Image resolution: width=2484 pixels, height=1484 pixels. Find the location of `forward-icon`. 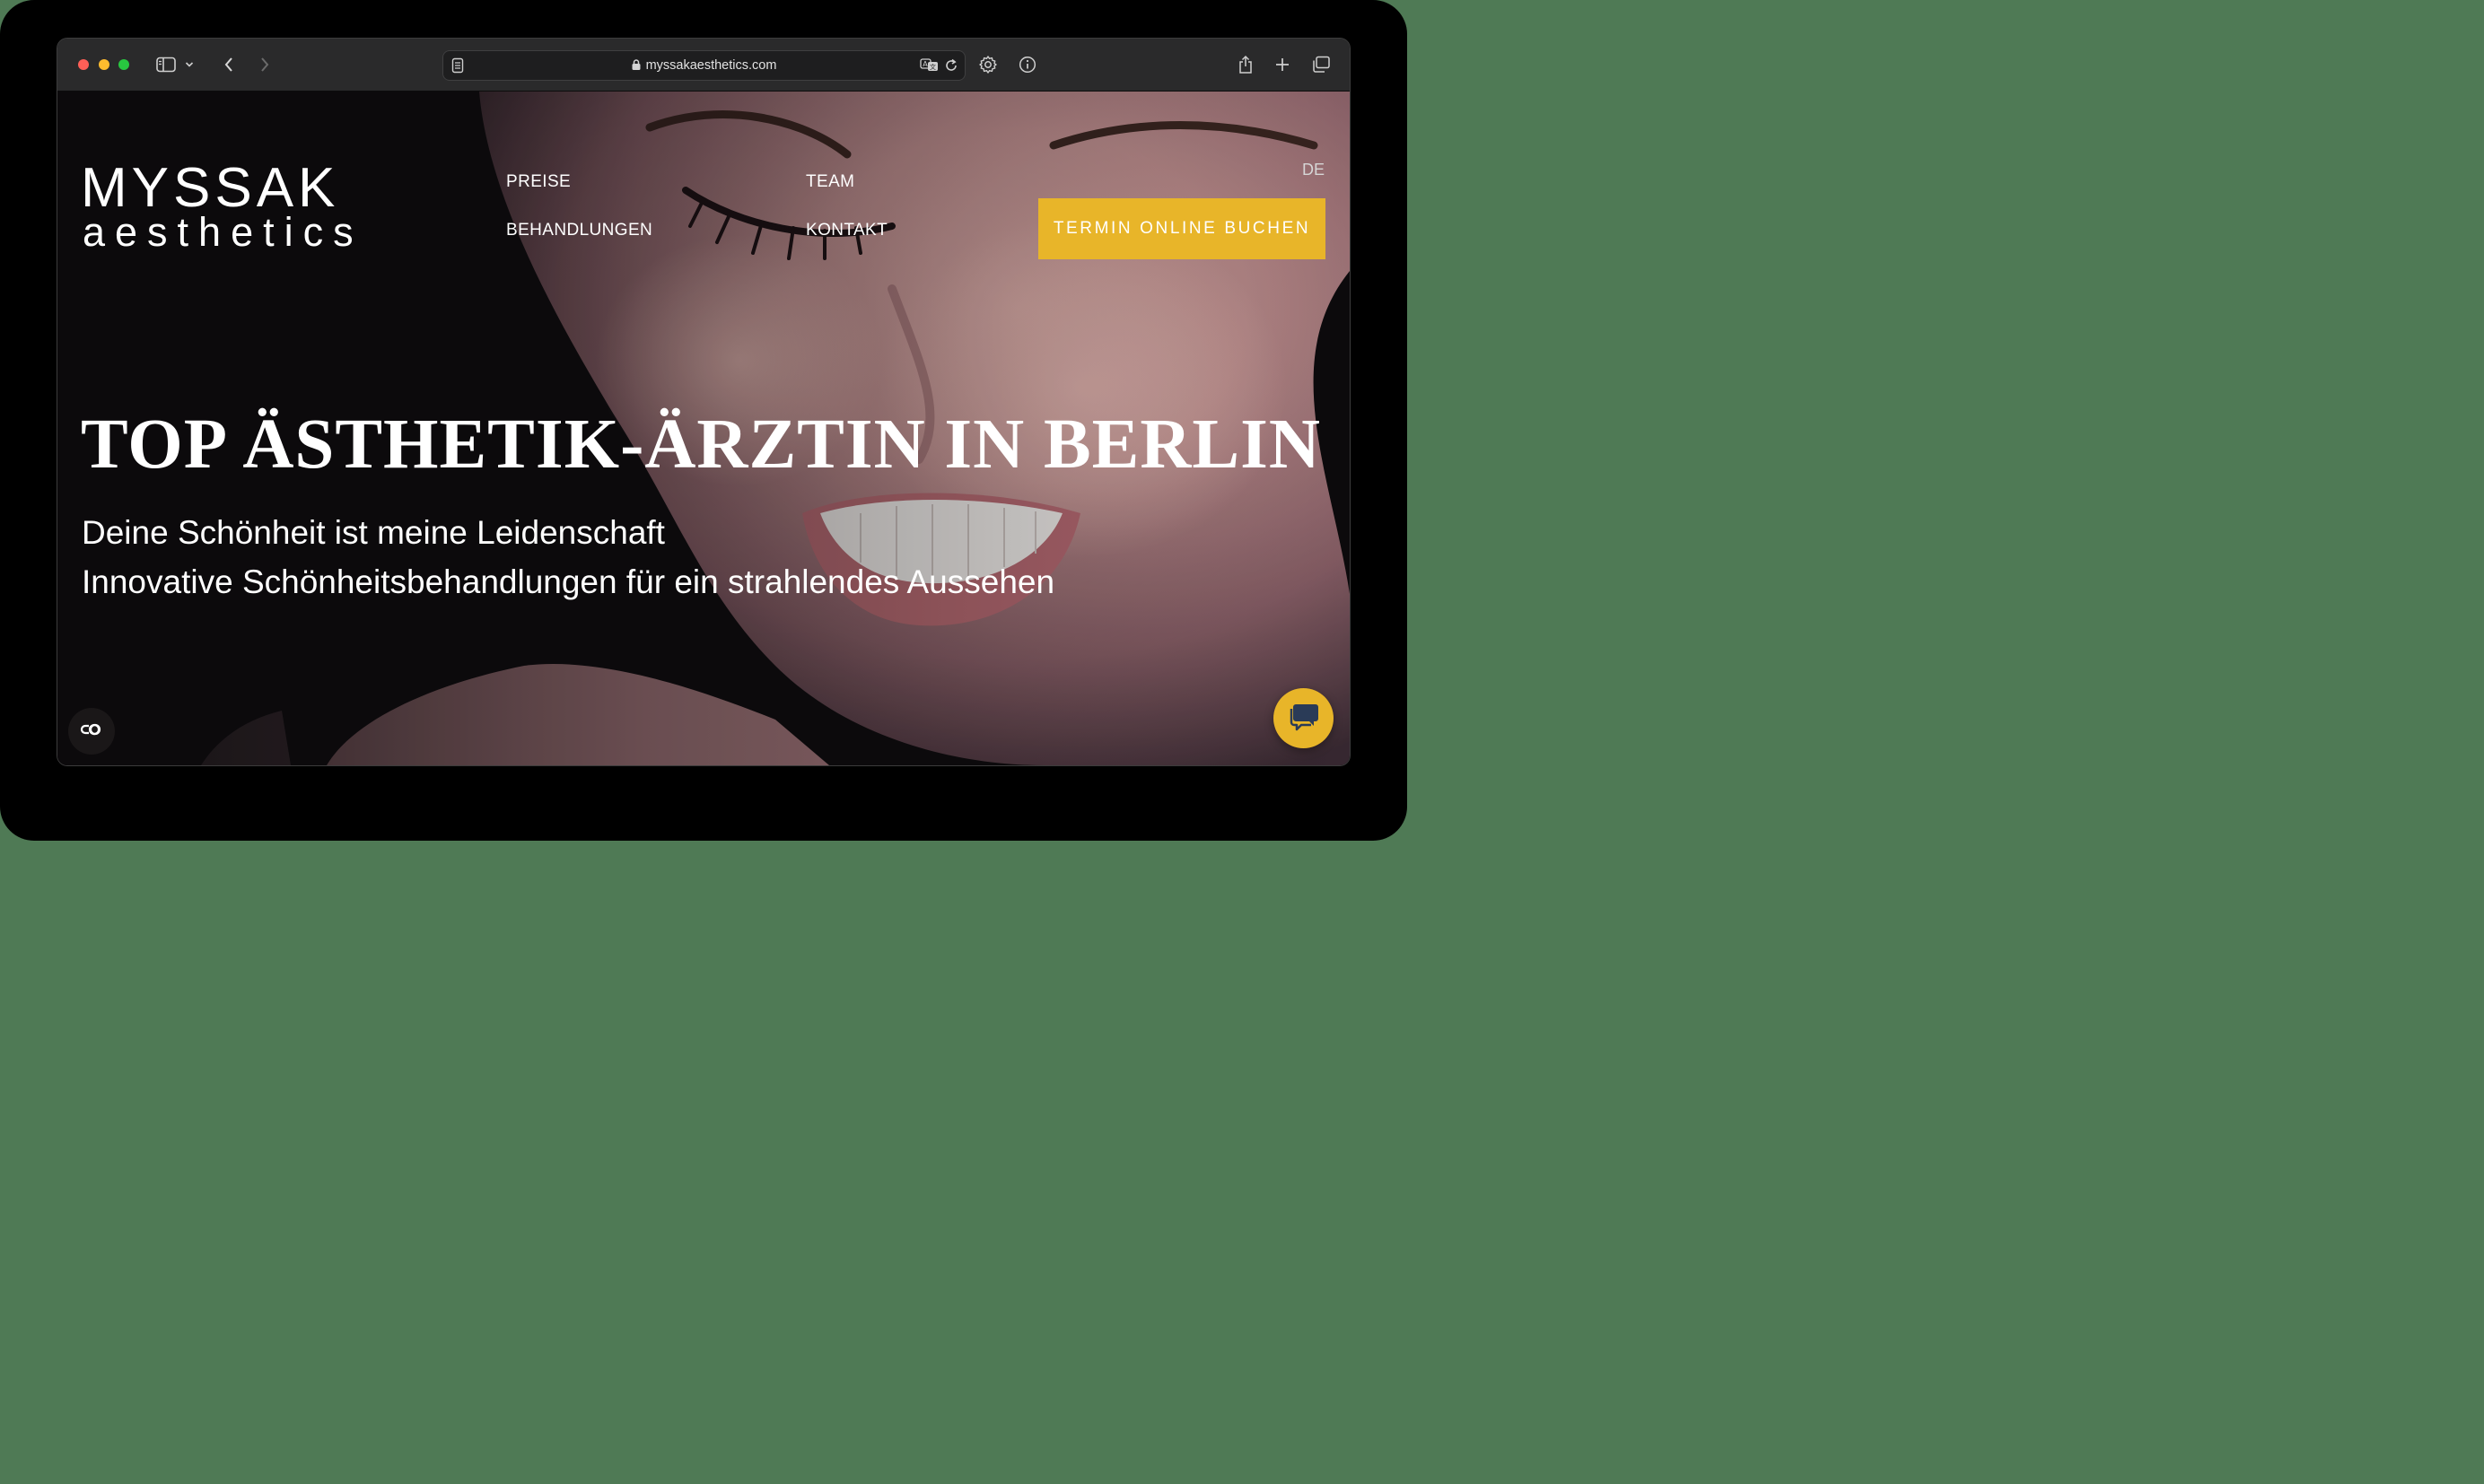

forward-icon is located at coordinates (264, 64).